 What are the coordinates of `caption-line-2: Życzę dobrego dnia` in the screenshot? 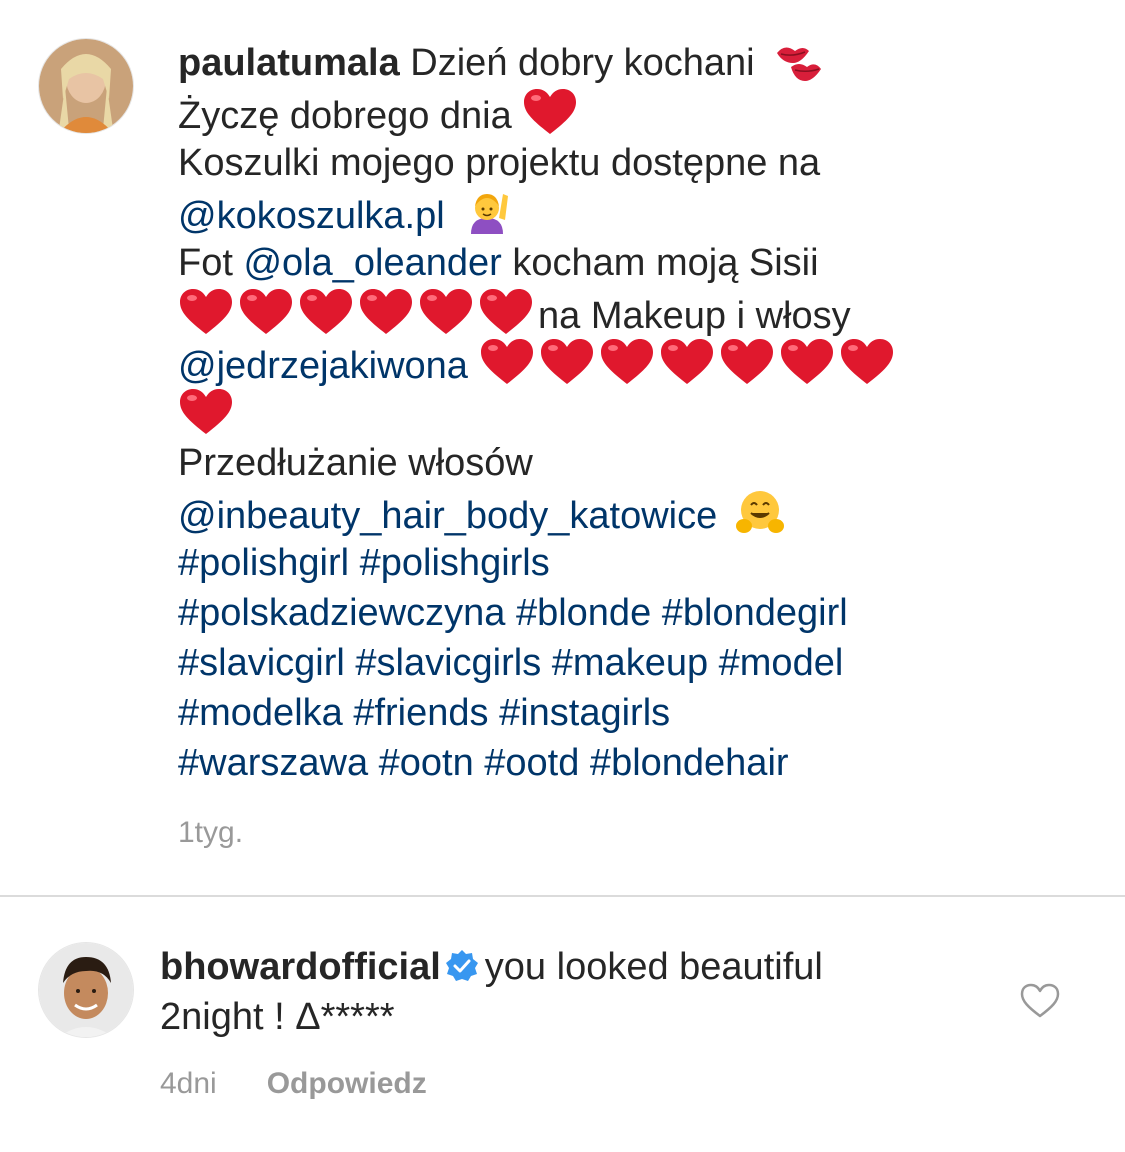 It's located at (345, 116).